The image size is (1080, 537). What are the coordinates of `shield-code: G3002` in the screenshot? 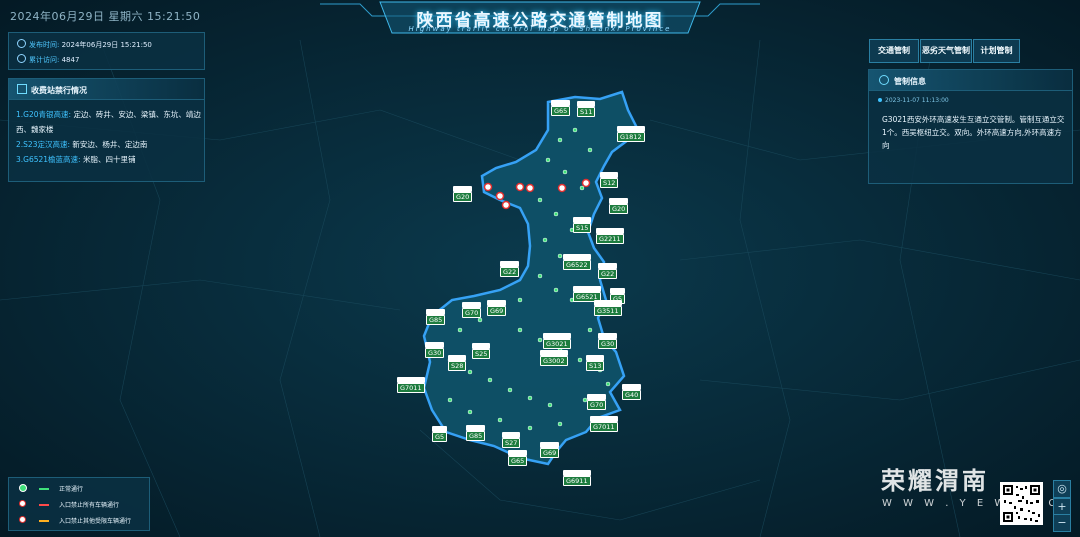 It's located at (554, 361).